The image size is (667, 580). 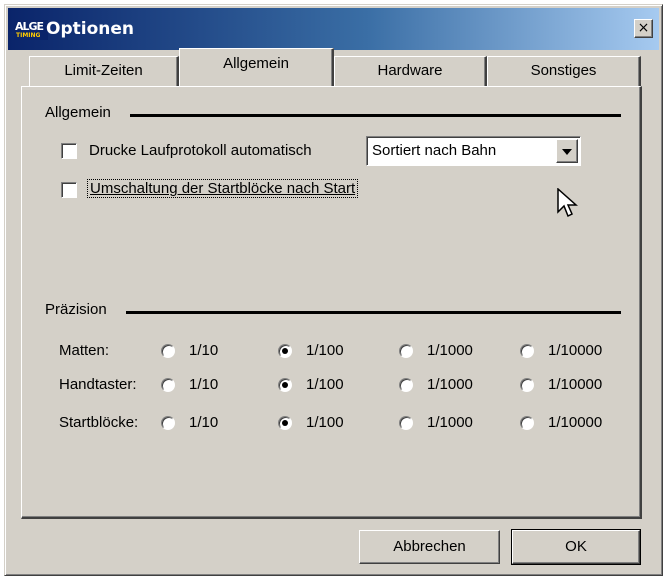 I want to click on tab-allgemein: Allgemein, so click(x=256, y=67).